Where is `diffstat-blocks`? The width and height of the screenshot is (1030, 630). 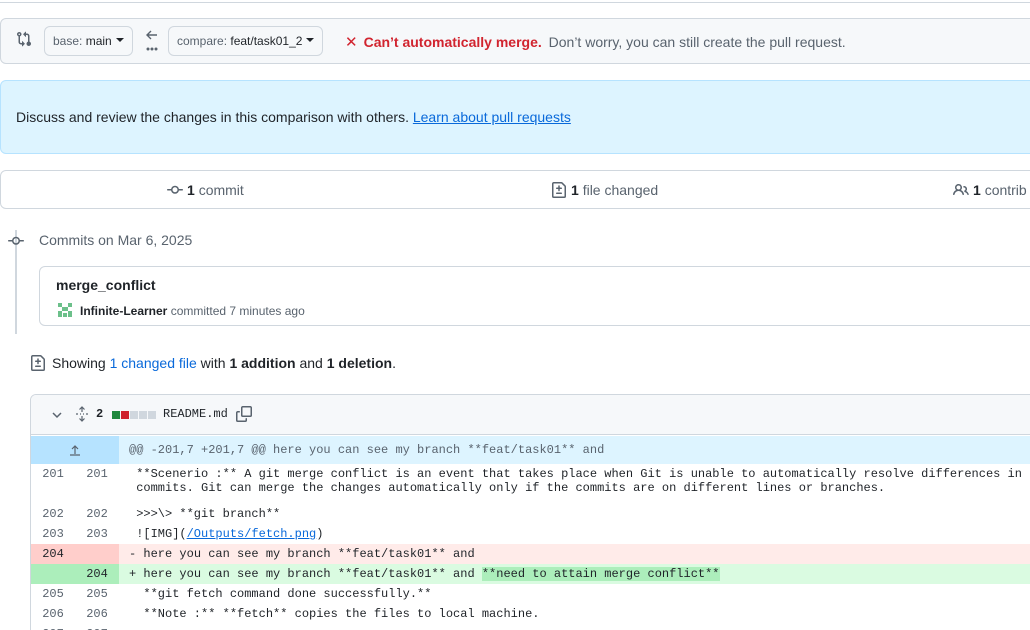
diffstat-blocks is located at coordinates (134, 415).